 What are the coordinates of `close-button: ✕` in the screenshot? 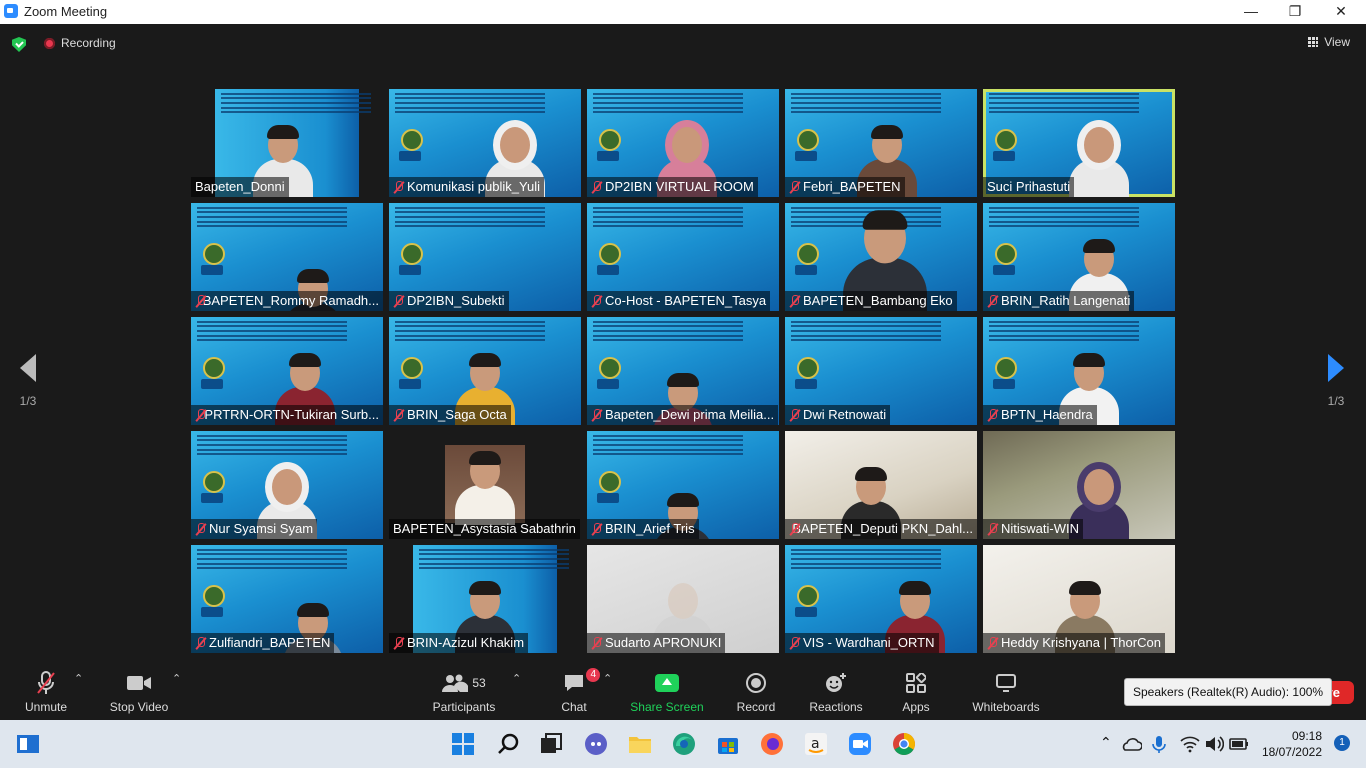 It's located at (1341, 12).